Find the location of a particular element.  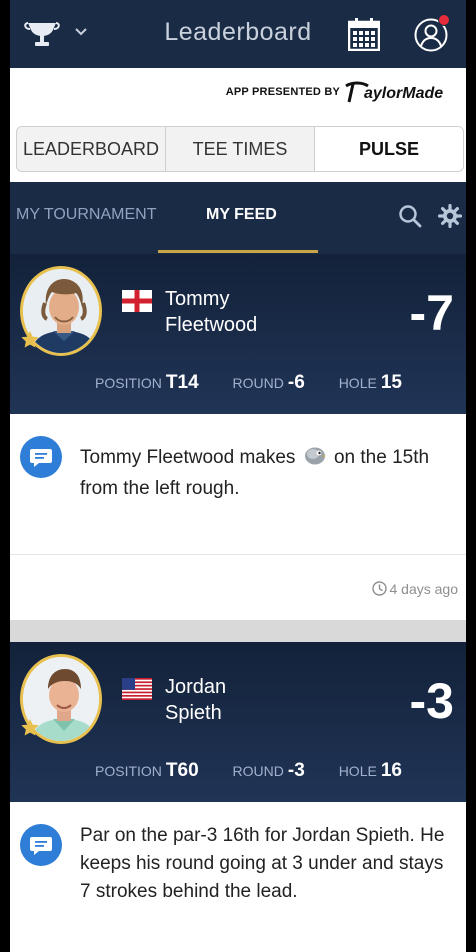

timestamp-text: 4 days ago is located at coordinates (424, 589).